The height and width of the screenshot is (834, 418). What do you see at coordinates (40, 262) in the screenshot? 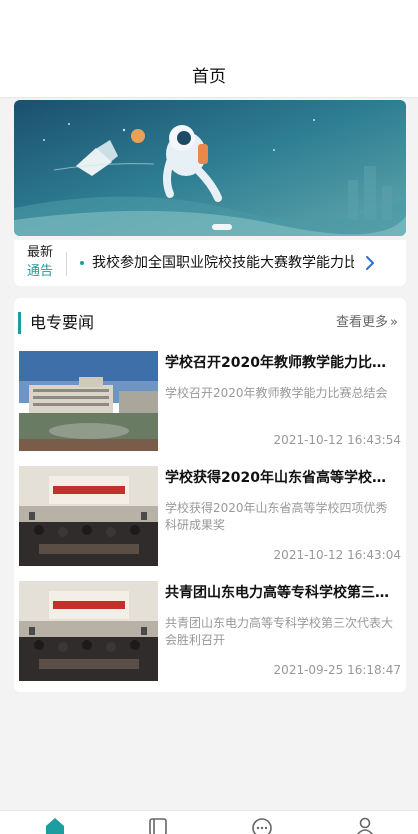
I see `notice-tag: 最新 通告` at bounding box center [40, 262].